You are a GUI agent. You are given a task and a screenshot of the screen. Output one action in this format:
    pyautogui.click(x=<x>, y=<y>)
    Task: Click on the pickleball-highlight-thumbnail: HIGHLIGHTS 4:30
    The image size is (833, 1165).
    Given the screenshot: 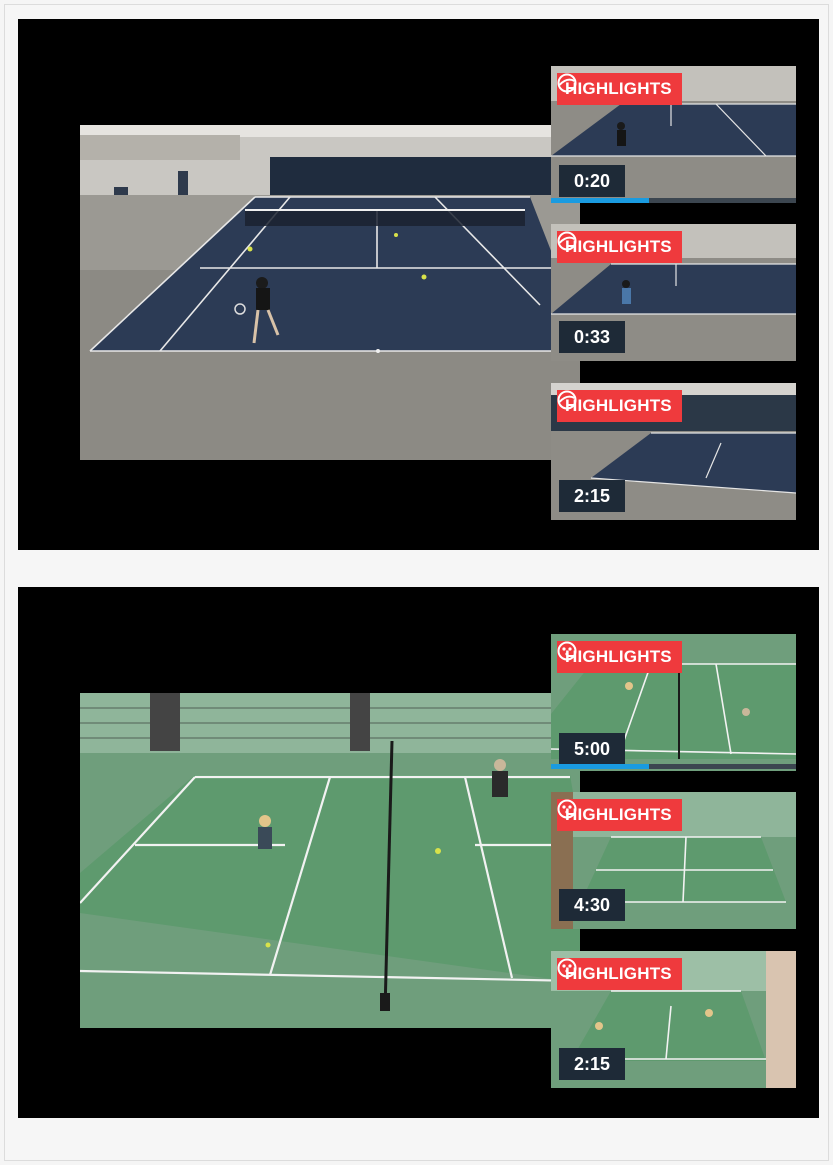 What is the action you would take?
    pyautogui.click(x=673, y=860)
    